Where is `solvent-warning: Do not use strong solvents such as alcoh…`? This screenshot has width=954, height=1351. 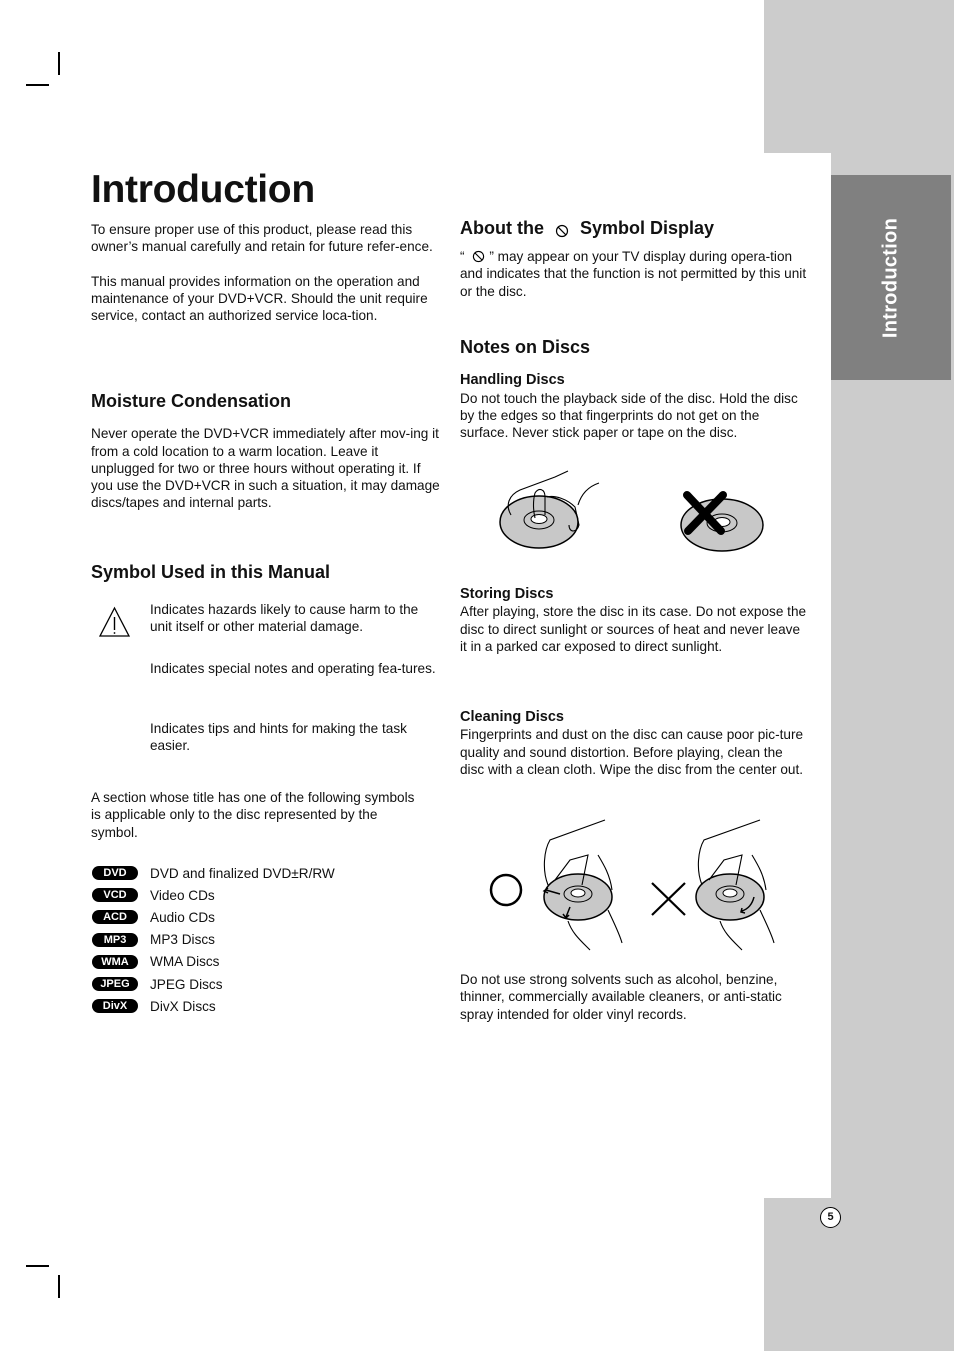
solvent-warning: Do not use strong solvents such as alcoh… is located at coordinates (635, 997).